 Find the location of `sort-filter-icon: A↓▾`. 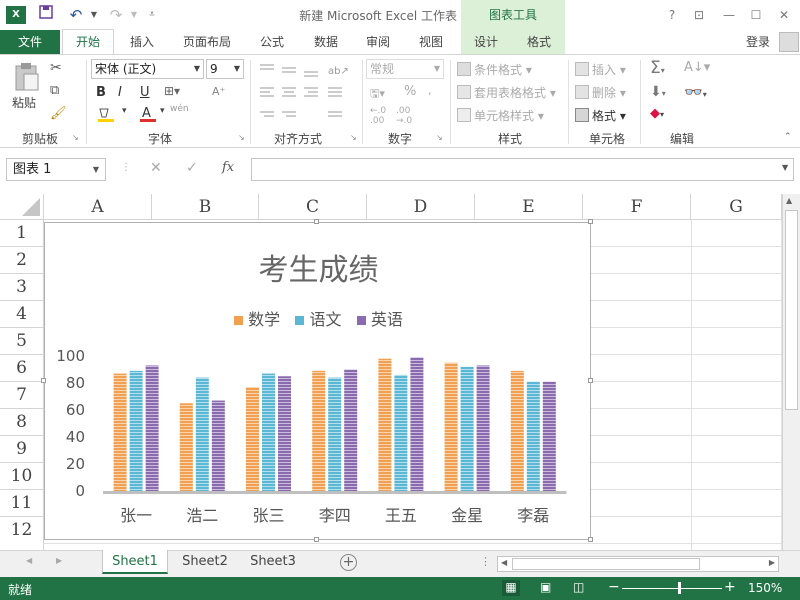

sort-filter-icon: A↓▾ is located at coordinates (697, 67).